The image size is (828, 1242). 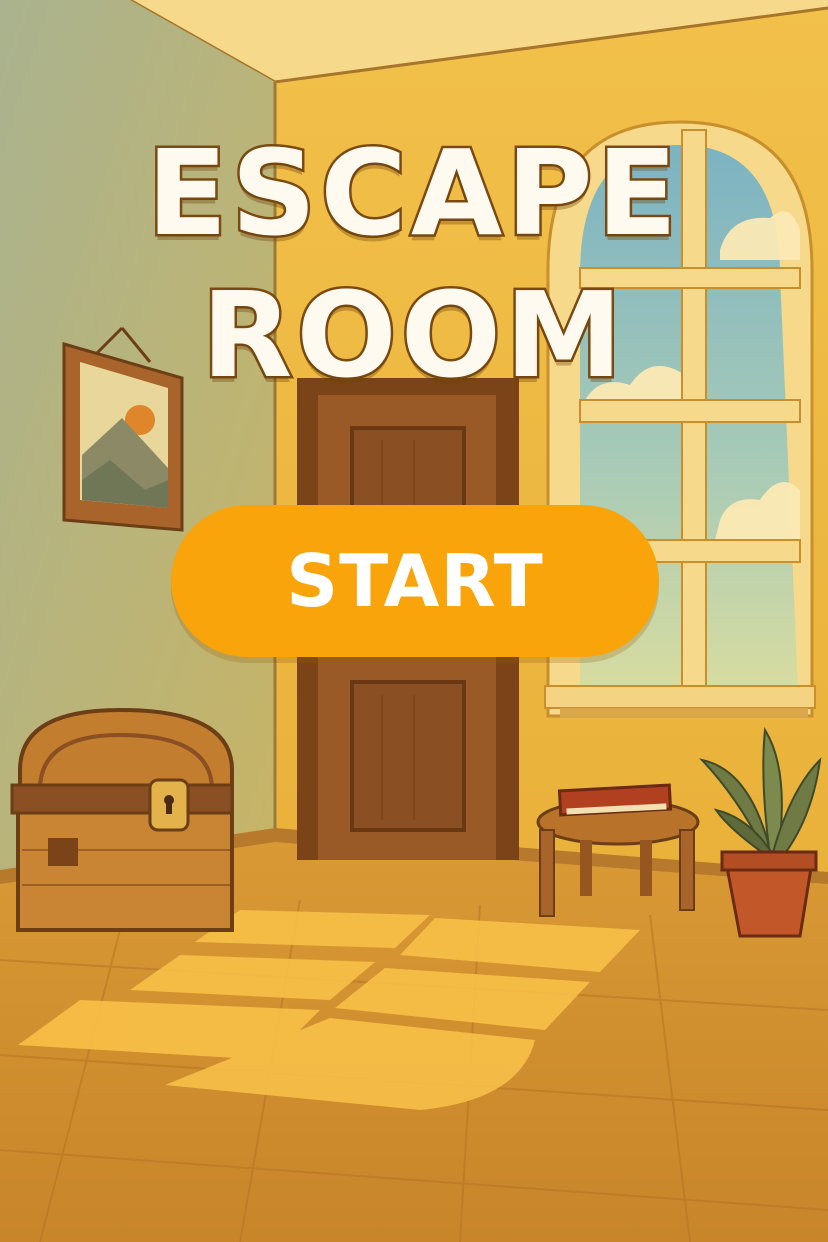 I want to click on book, so click(x=615, y=800).